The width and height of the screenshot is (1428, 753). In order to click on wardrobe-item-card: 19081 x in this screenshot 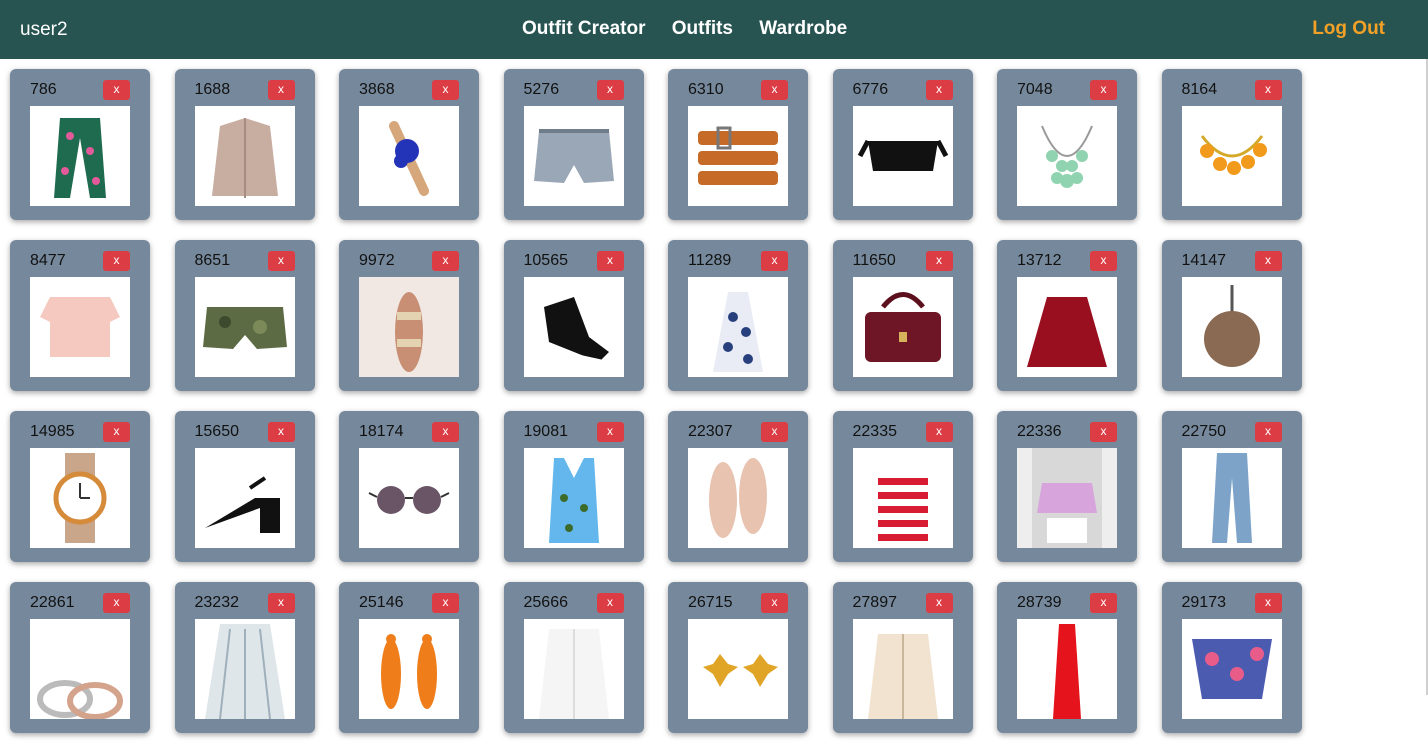, I will do `click(573, 486)`.